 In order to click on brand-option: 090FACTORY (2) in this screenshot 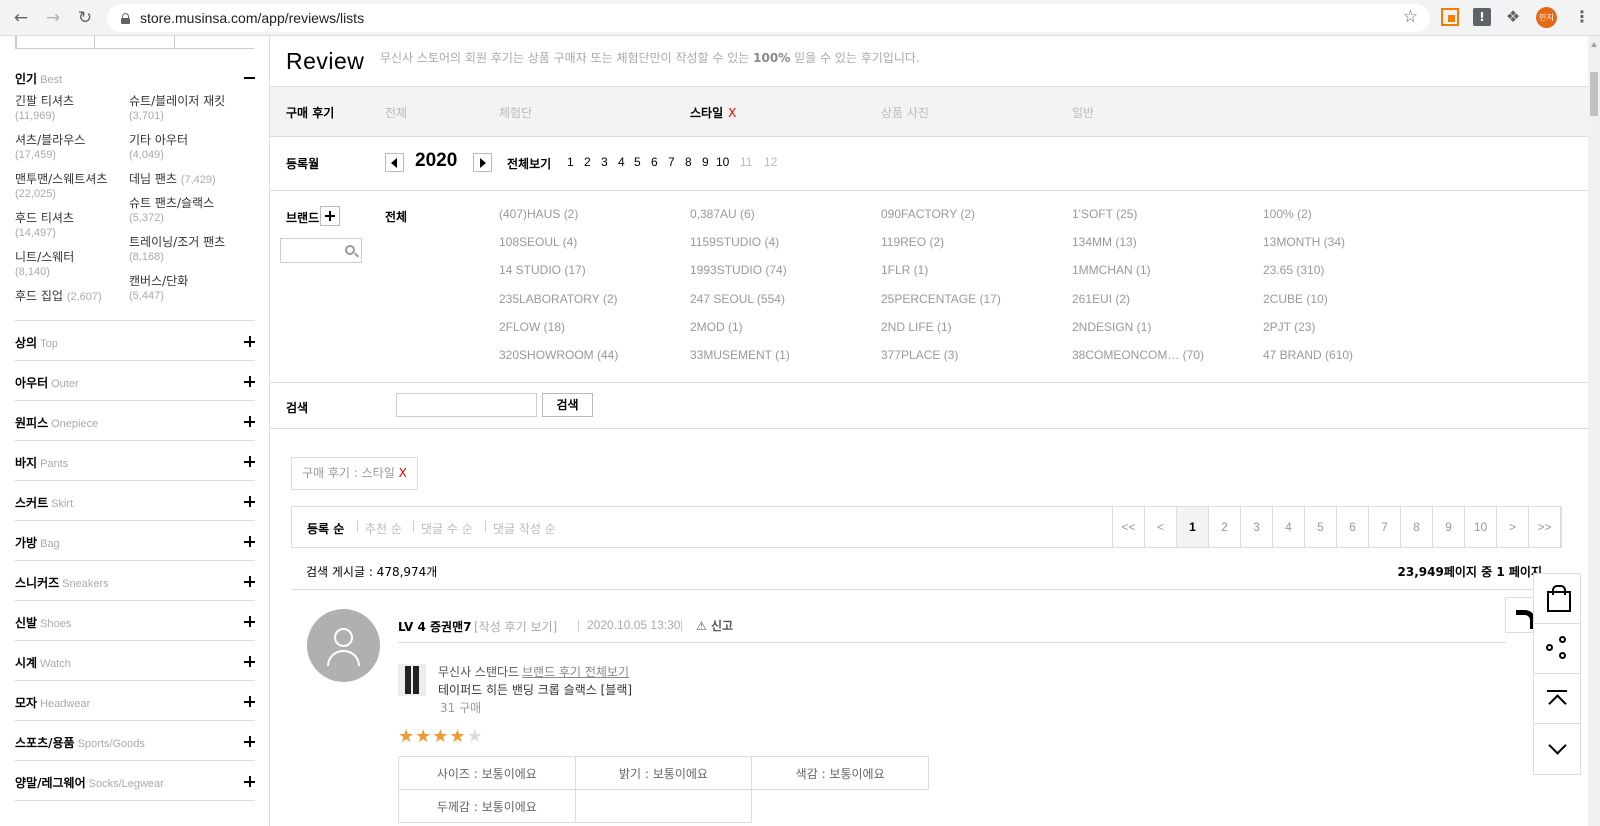, I will do `click(928, 214)`.